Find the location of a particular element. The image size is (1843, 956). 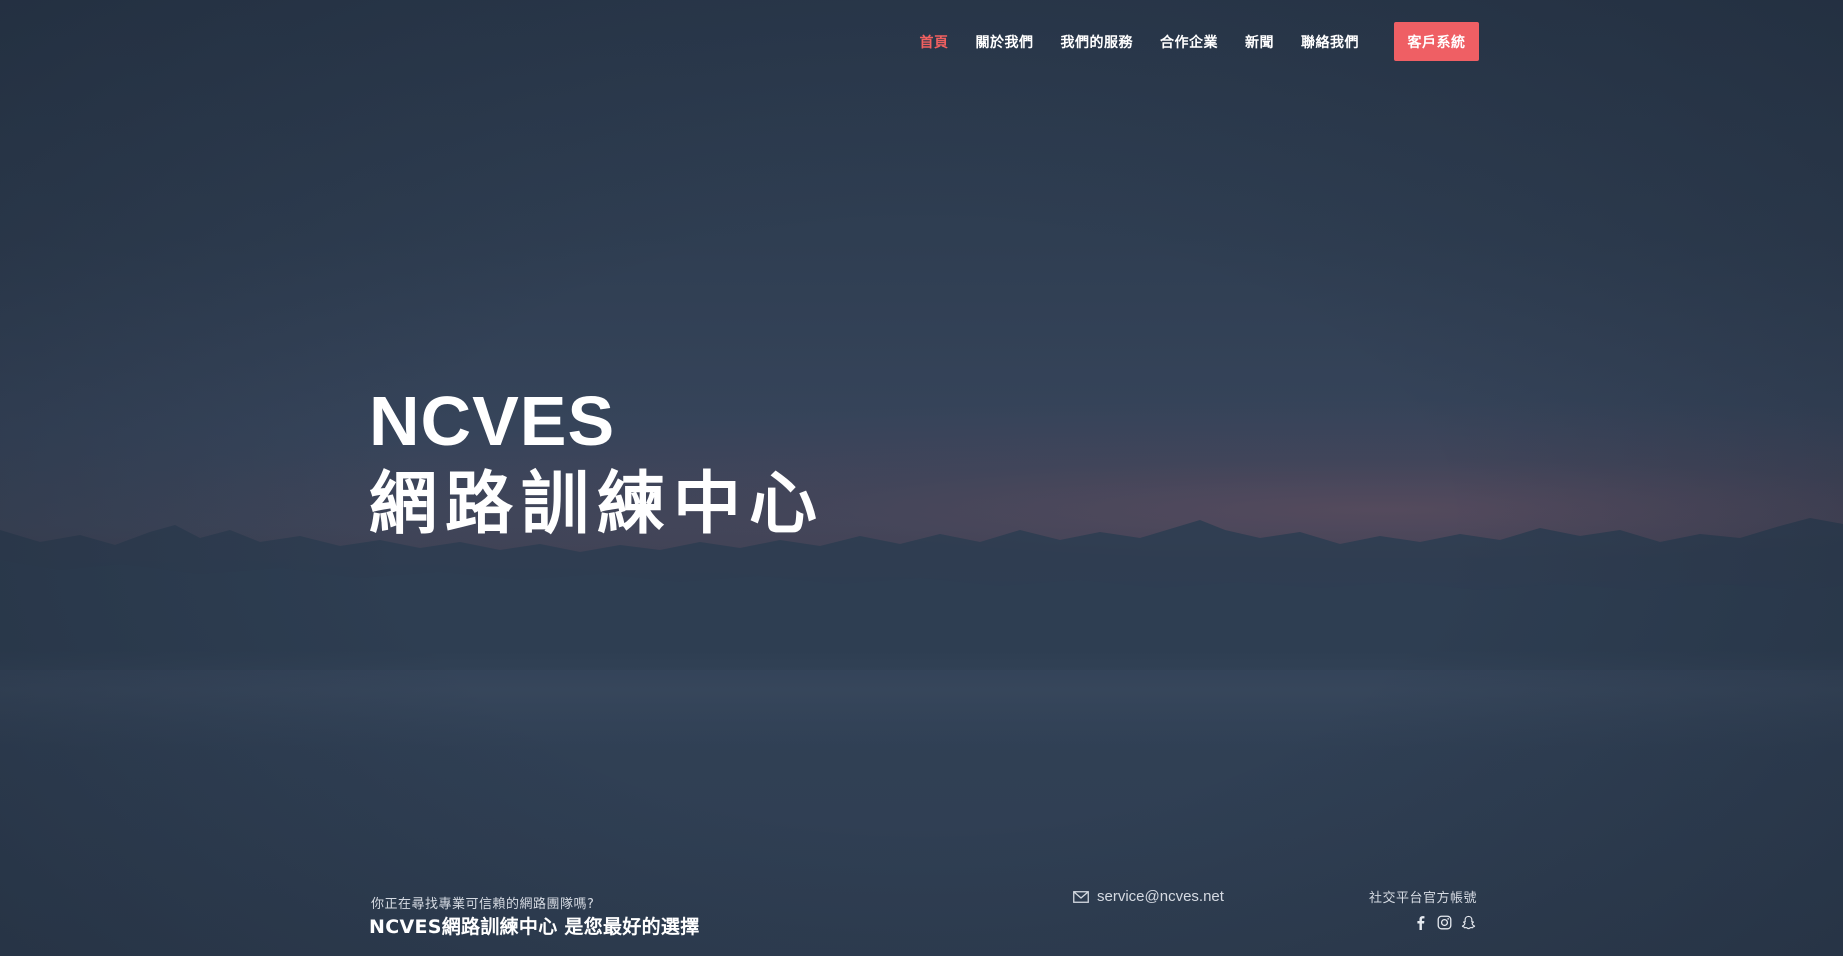

nav-item-about: 關於我們 is located at coordinates (1005, 42).